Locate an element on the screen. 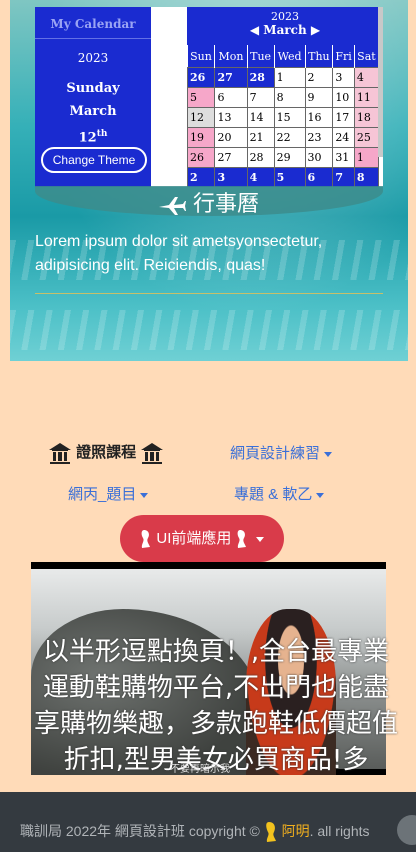  header-month: March is located at coordinates (285, 30).